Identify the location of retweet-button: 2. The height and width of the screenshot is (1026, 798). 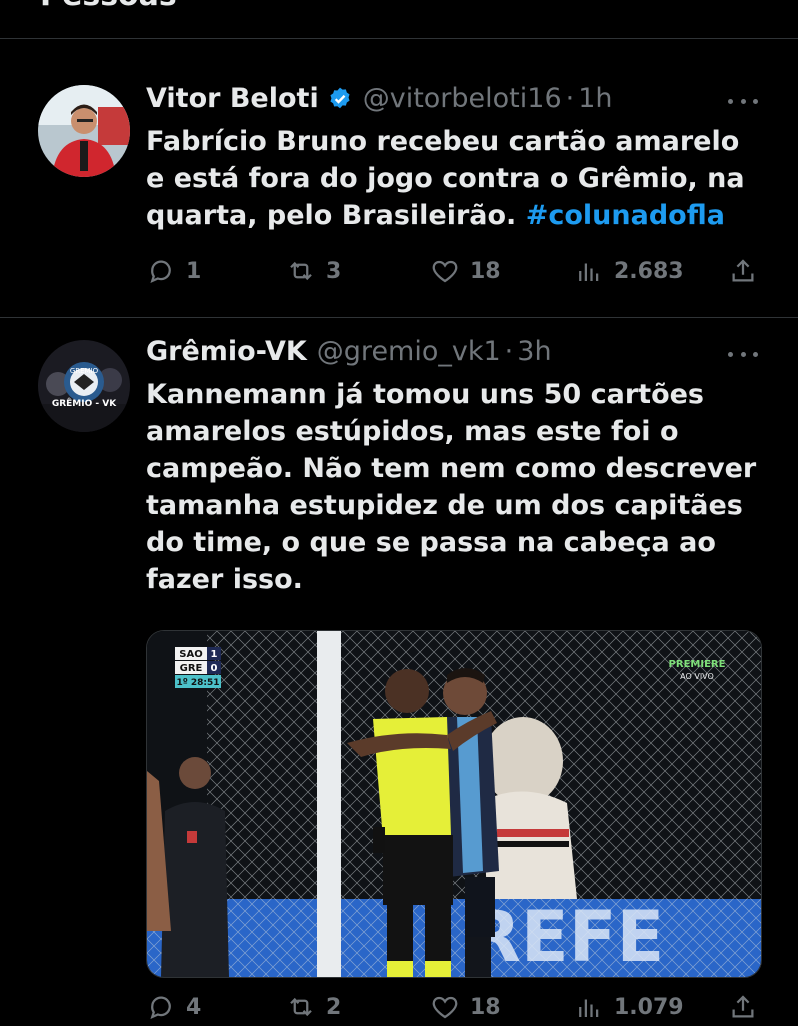
(313, 1007).